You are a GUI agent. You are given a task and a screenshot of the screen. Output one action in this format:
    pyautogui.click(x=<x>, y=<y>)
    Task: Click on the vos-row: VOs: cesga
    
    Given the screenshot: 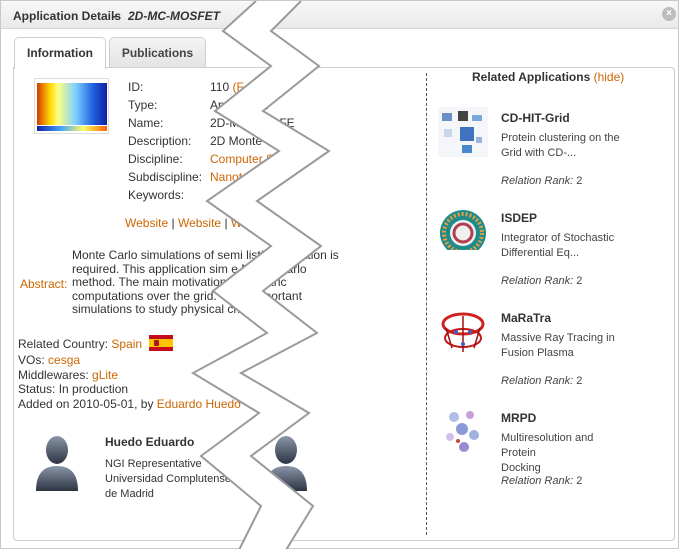 What is the action you would take?
    pyautogui.click(x=49, y=360)
    